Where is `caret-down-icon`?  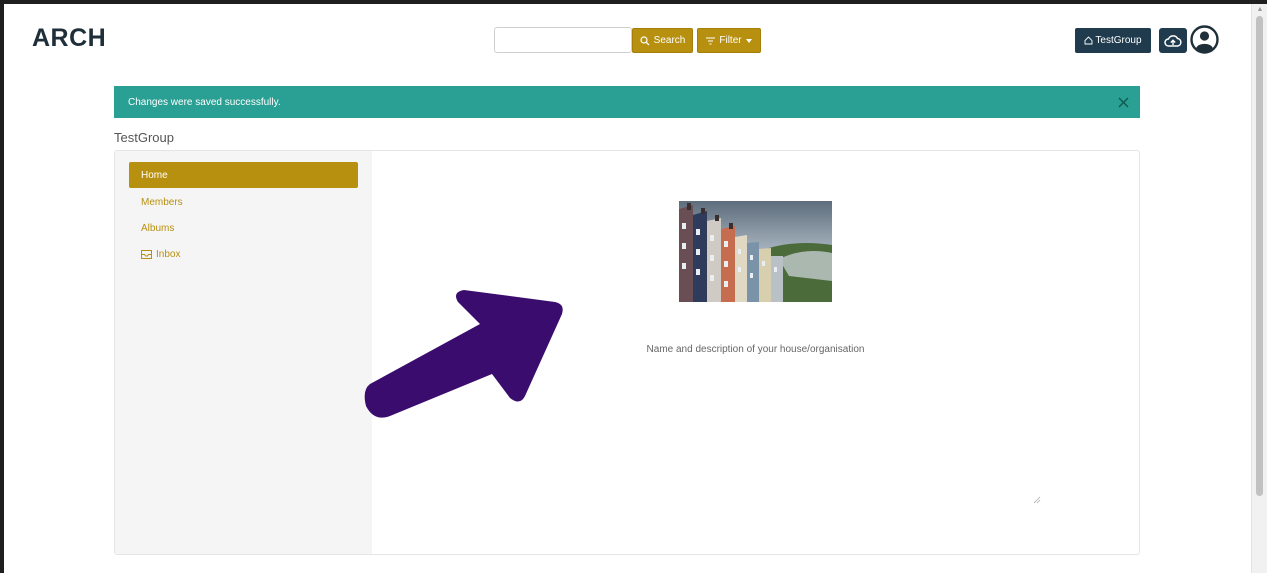
caret-down-icon is located at coordinates (748, 40).